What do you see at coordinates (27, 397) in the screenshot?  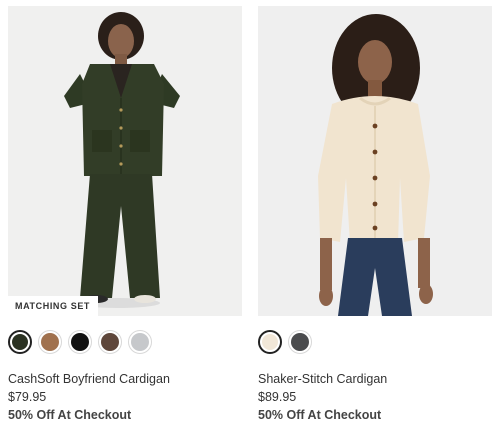 I see `product-price: $79.95` at bounding box center [27, 397].